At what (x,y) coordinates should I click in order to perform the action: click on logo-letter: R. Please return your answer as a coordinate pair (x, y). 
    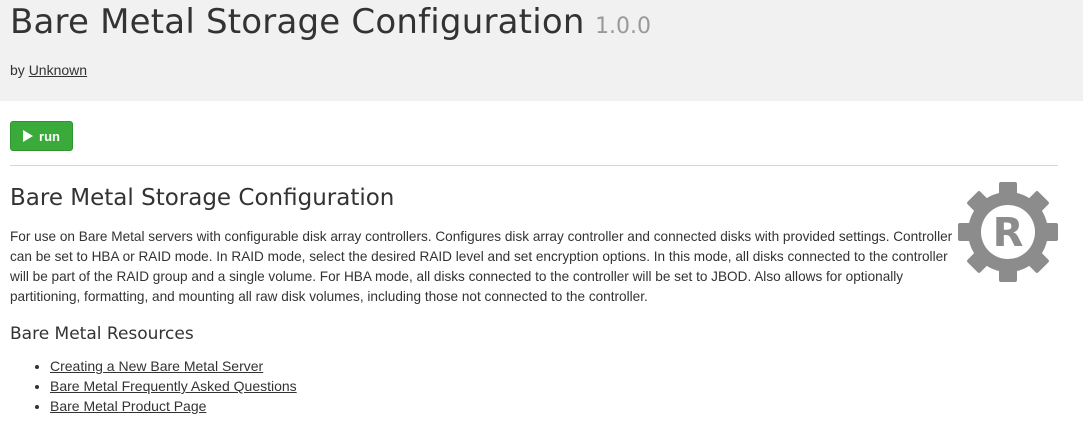
    Looking at the image, I should click on (1008, 233).